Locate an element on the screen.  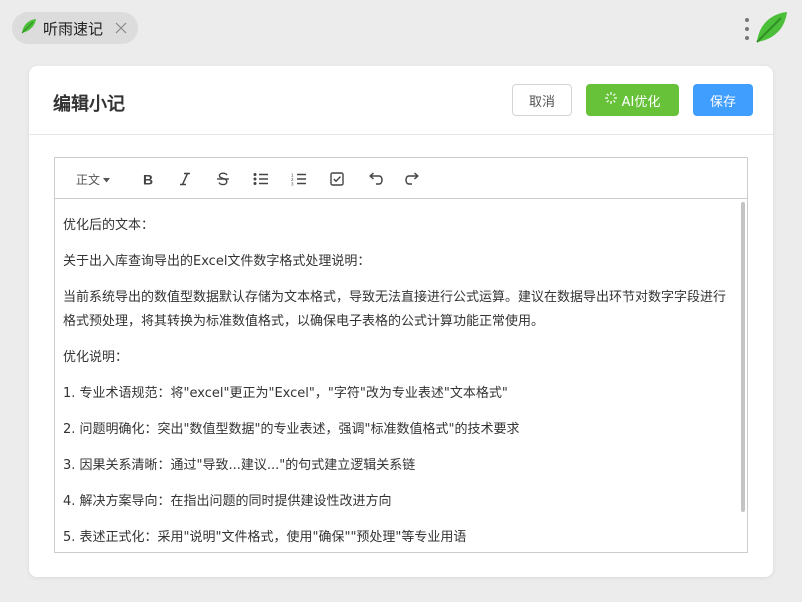
content-paragraph: 关于出入库查询导出的Excel文件数字格式处理说明： is located at coordinates (217, 261).